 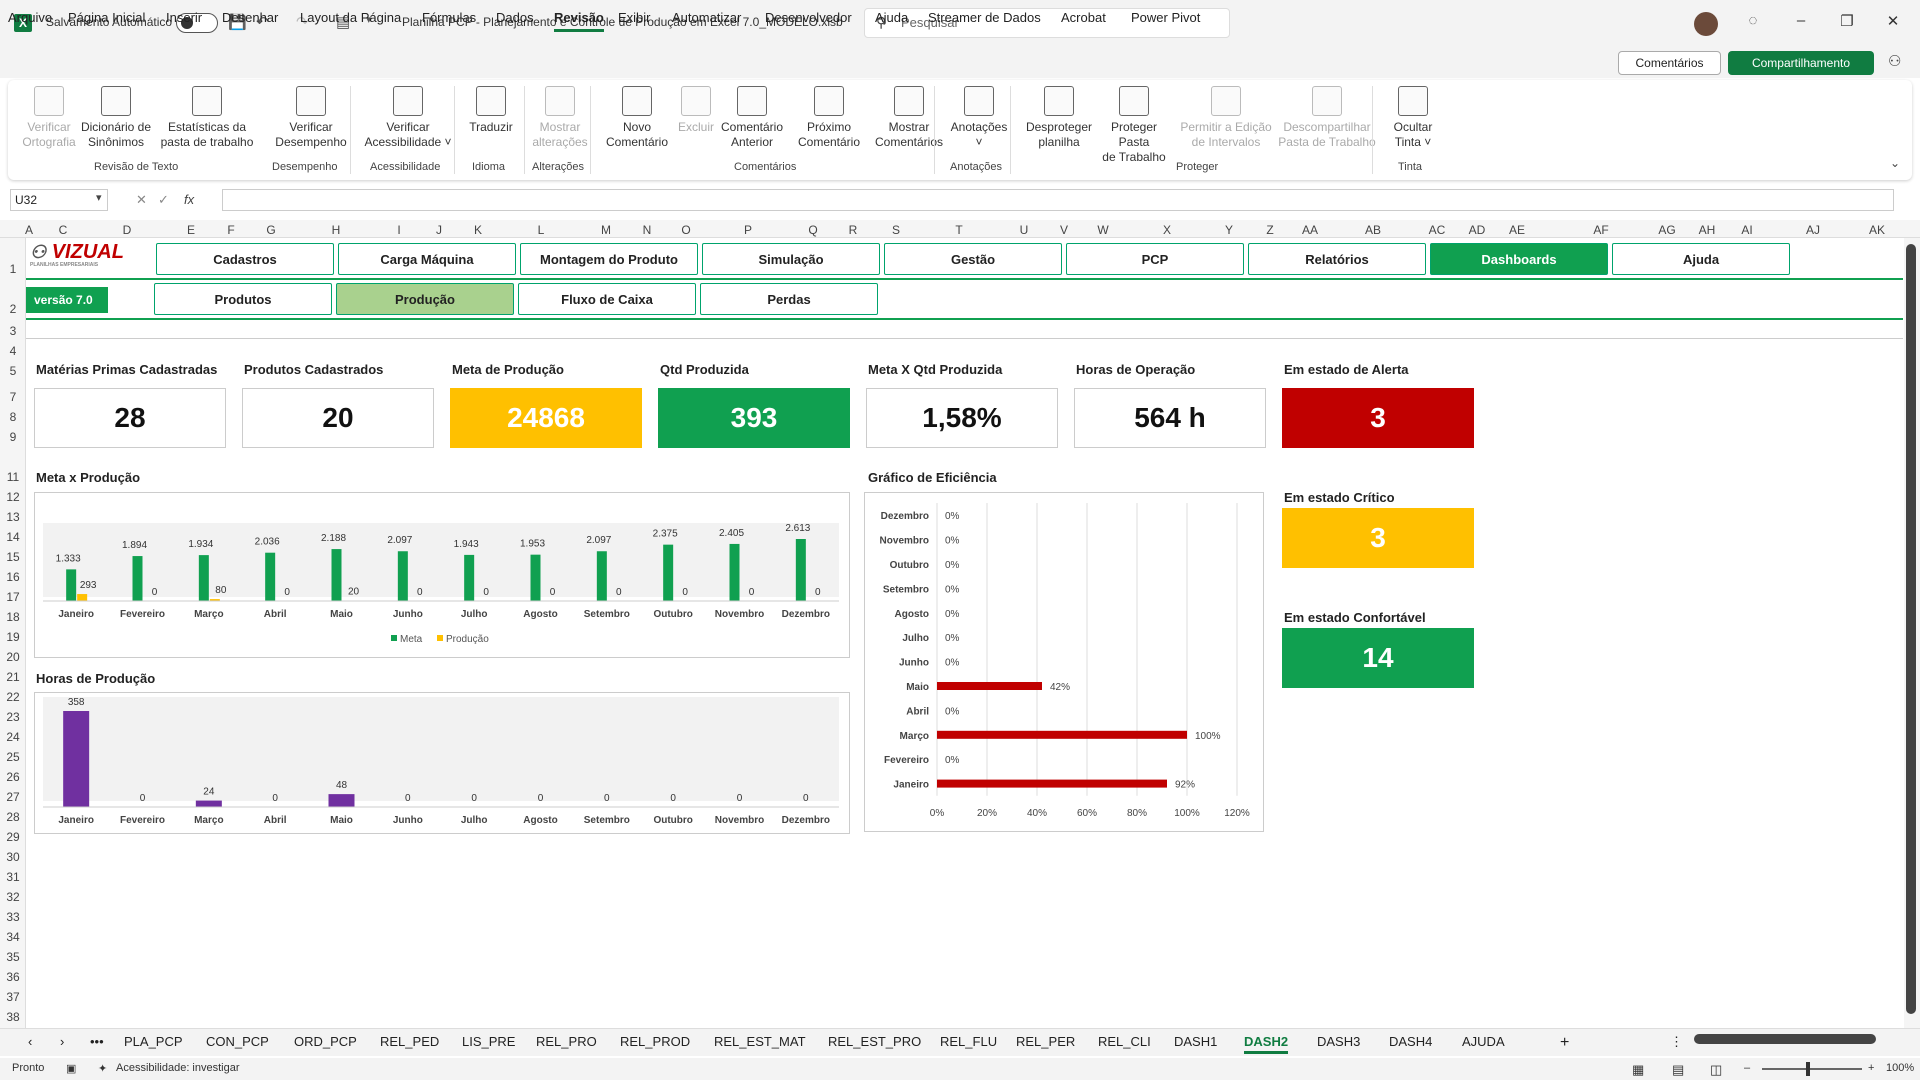 I want to click on column-header-aj: AJ, so click(x=1813, y=230).